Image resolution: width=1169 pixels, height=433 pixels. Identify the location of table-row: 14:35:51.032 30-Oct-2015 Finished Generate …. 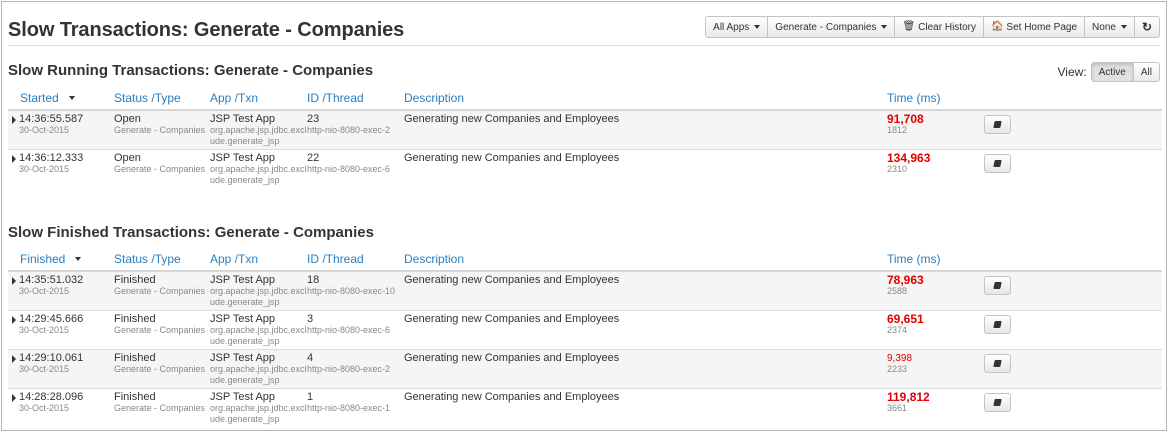
(585, 290).